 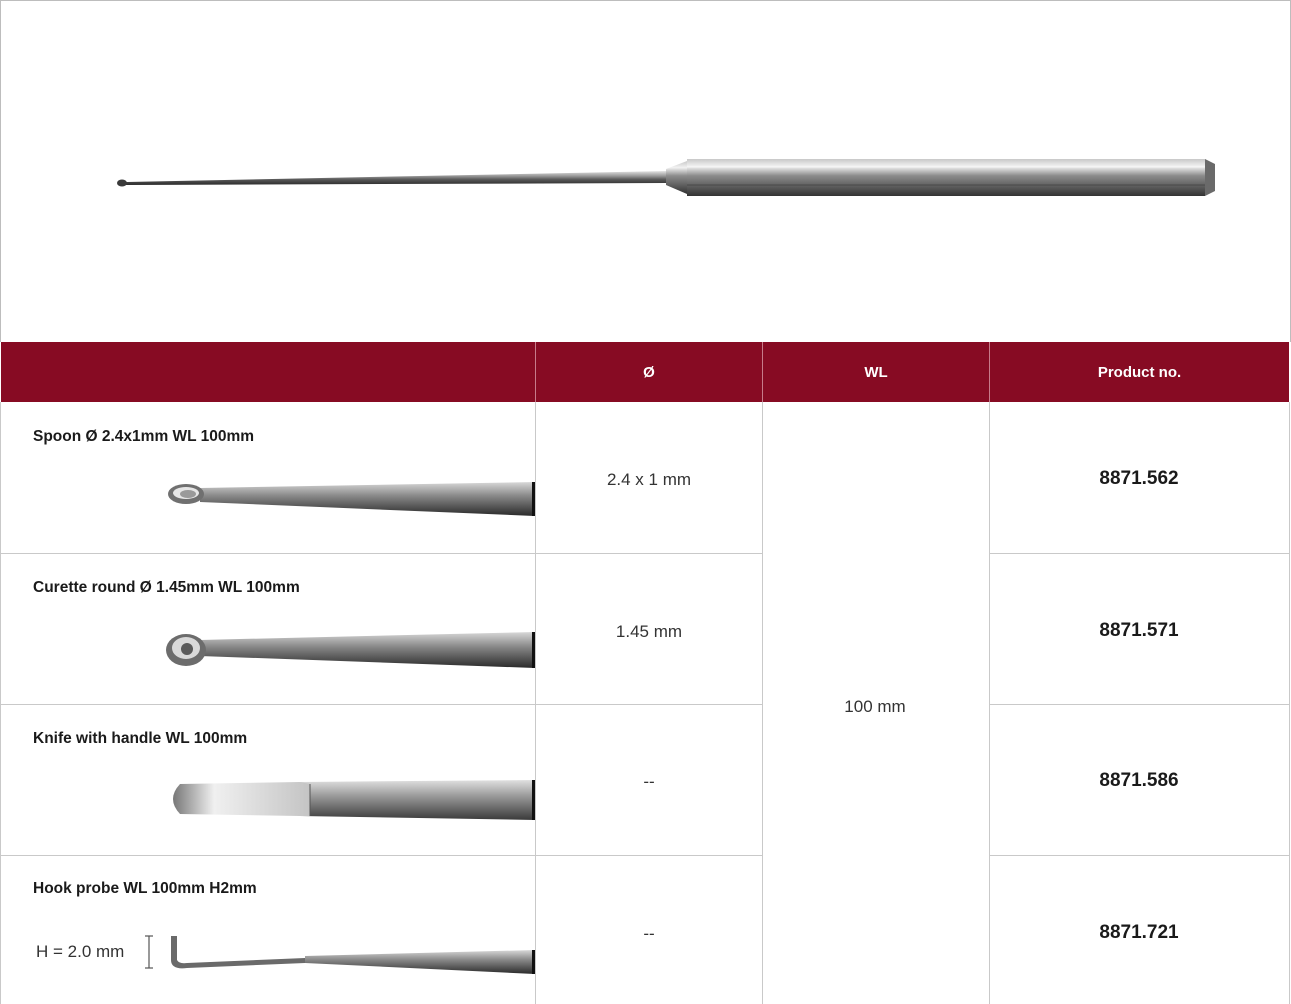 I want to click on product-number: 8871.721, so click(x=1139, y=932).